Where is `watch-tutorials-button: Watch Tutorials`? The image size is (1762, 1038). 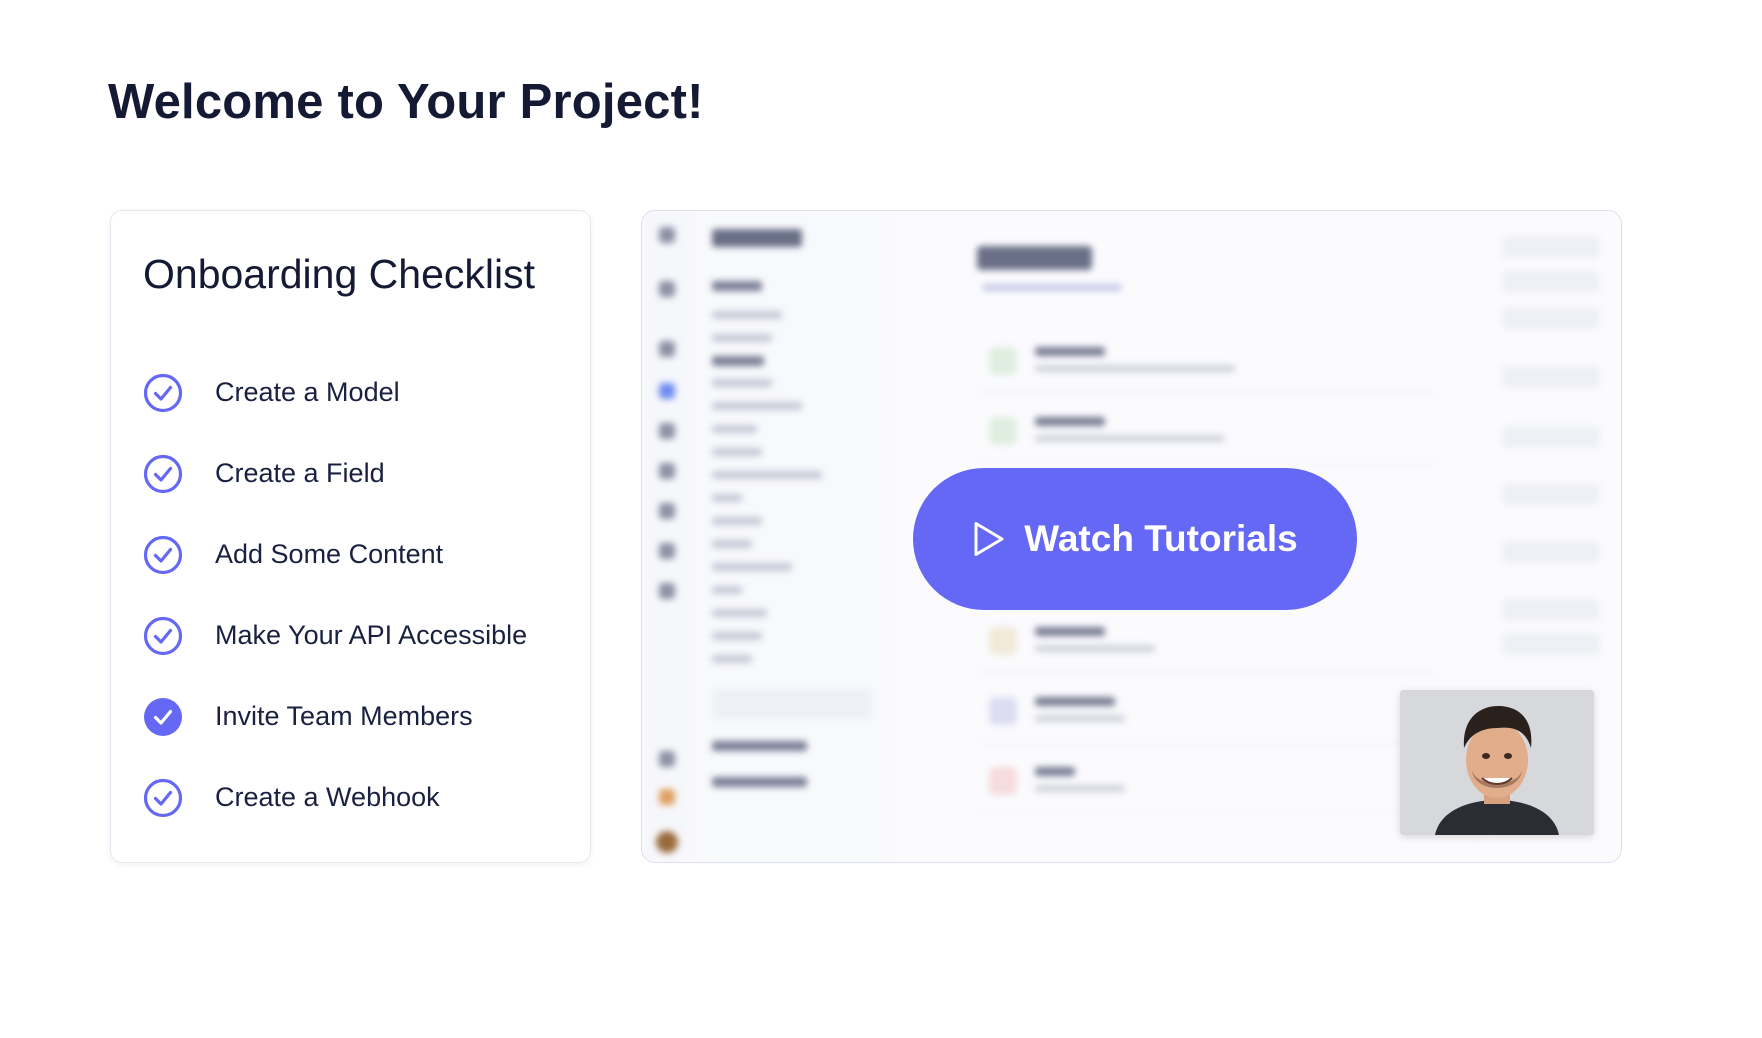 watch-tutorials-button: Watch Tutorials is located at coordinates (1135, 539).